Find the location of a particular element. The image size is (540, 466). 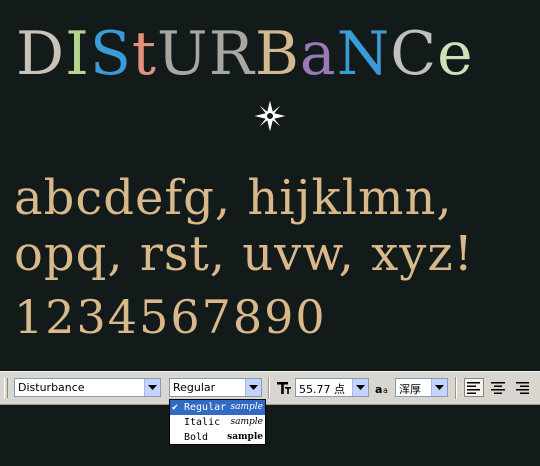

style-option-italic: Italic sample is located at coordinates (217, 422).